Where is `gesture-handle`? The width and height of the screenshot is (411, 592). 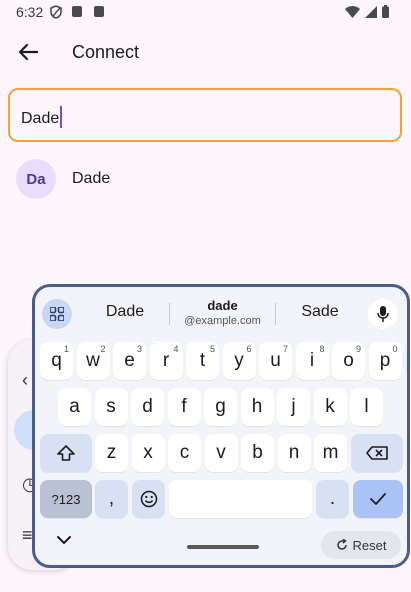
gesture-handle is located at coordinates (223, 547).